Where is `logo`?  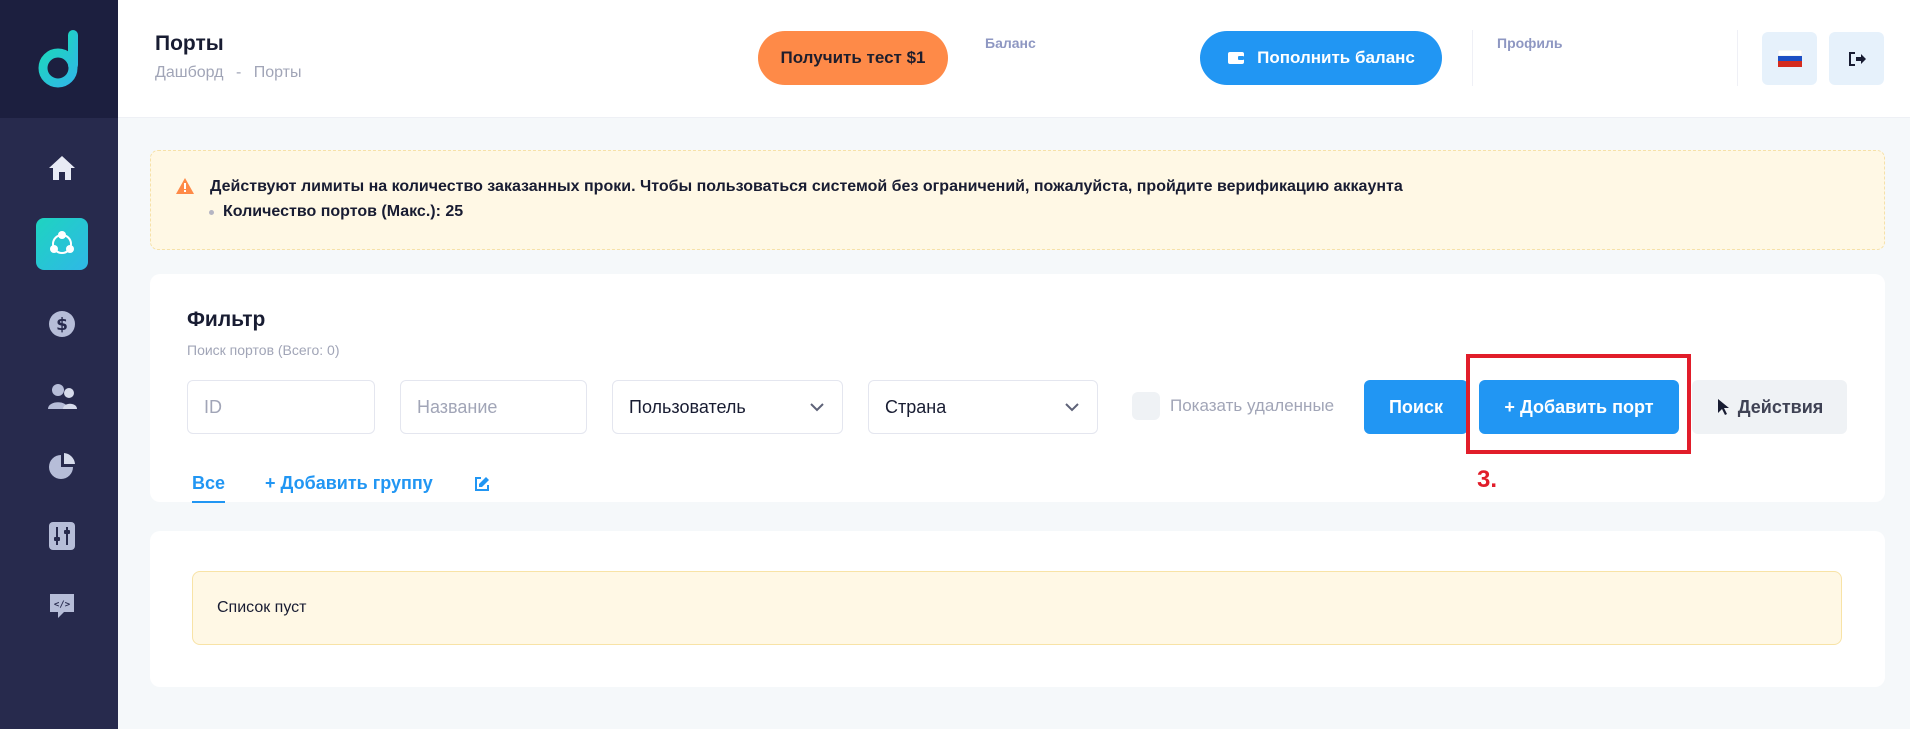 logo is located at coordinates (59, 59).